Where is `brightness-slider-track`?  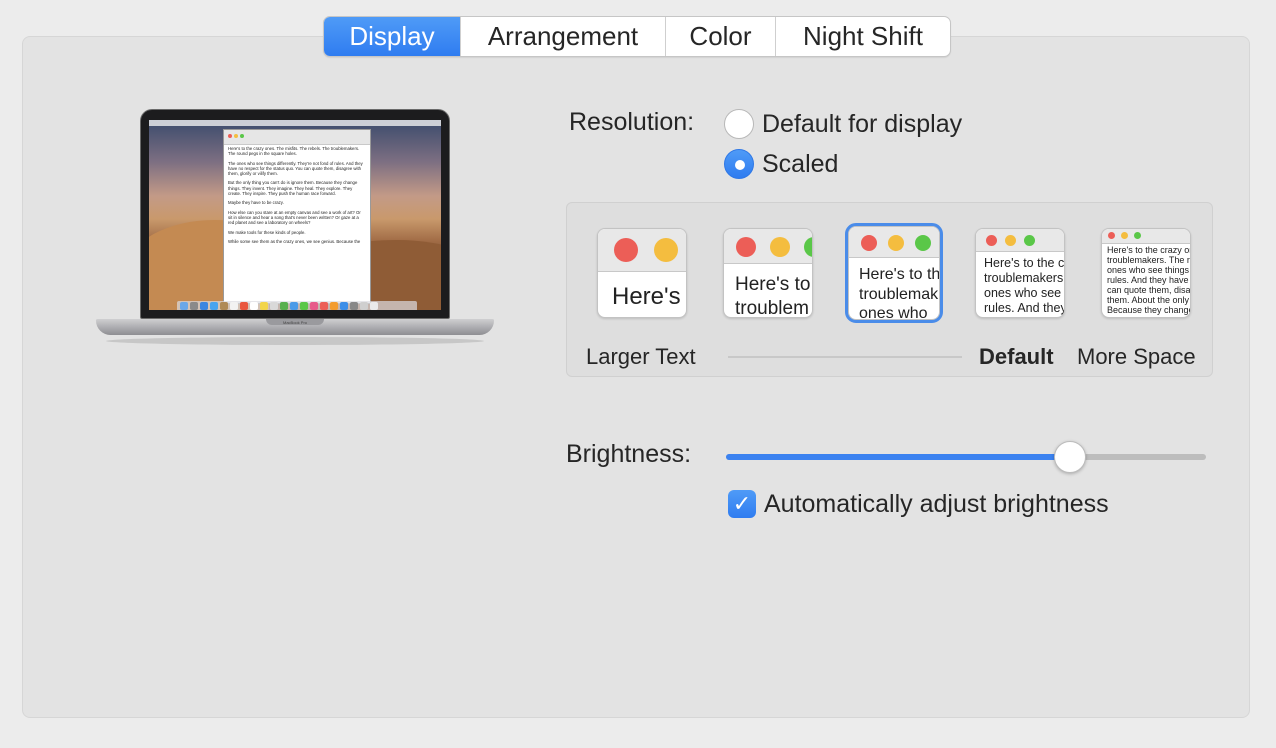 brightness-slider-track is located at coordinates (966, 457).